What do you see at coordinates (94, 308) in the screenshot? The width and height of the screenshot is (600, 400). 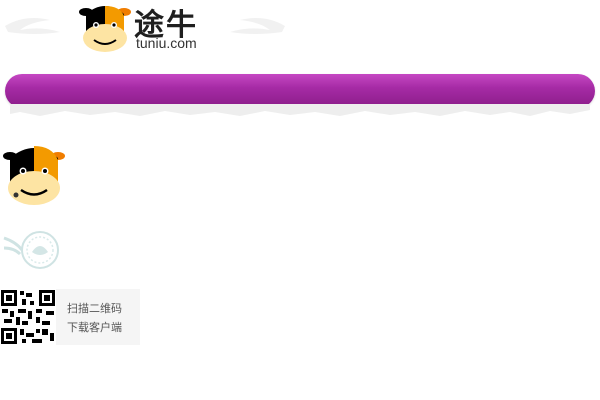 I see `qr-caption-line-1: 扫描二维码` at bounding box center [94, 308].